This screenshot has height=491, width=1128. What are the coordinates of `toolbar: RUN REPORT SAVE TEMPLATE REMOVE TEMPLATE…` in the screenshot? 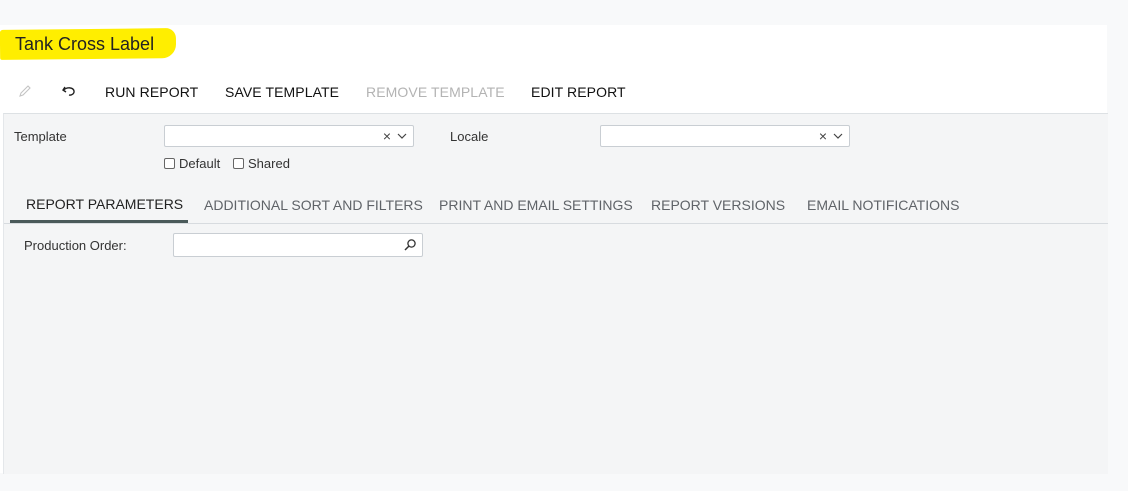 It's located at (553, 93).